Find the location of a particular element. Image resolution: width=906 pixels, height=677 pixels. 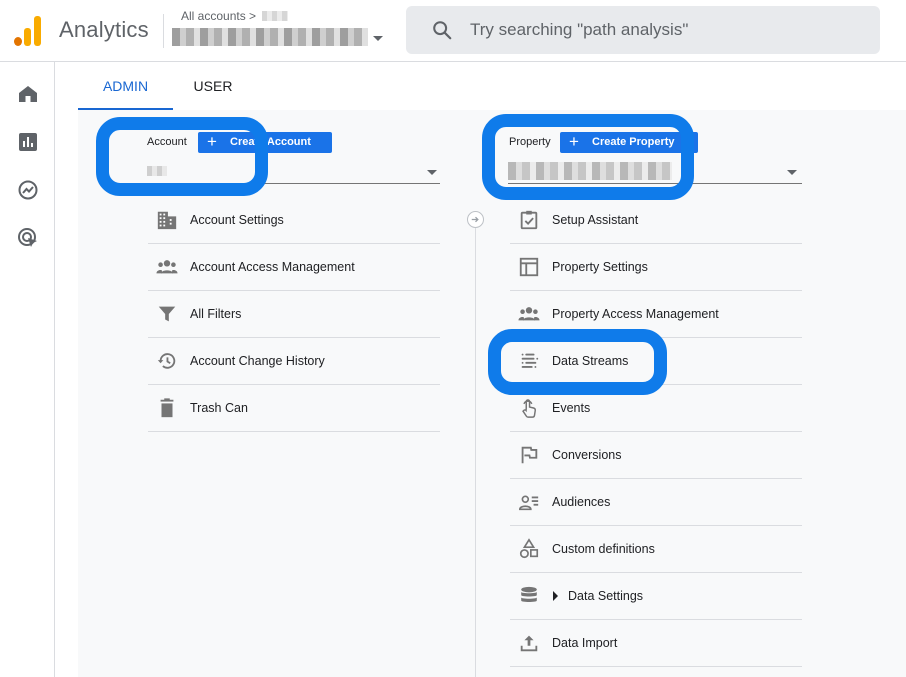

item-label: Account Change History is located at coordinates (257, 361).